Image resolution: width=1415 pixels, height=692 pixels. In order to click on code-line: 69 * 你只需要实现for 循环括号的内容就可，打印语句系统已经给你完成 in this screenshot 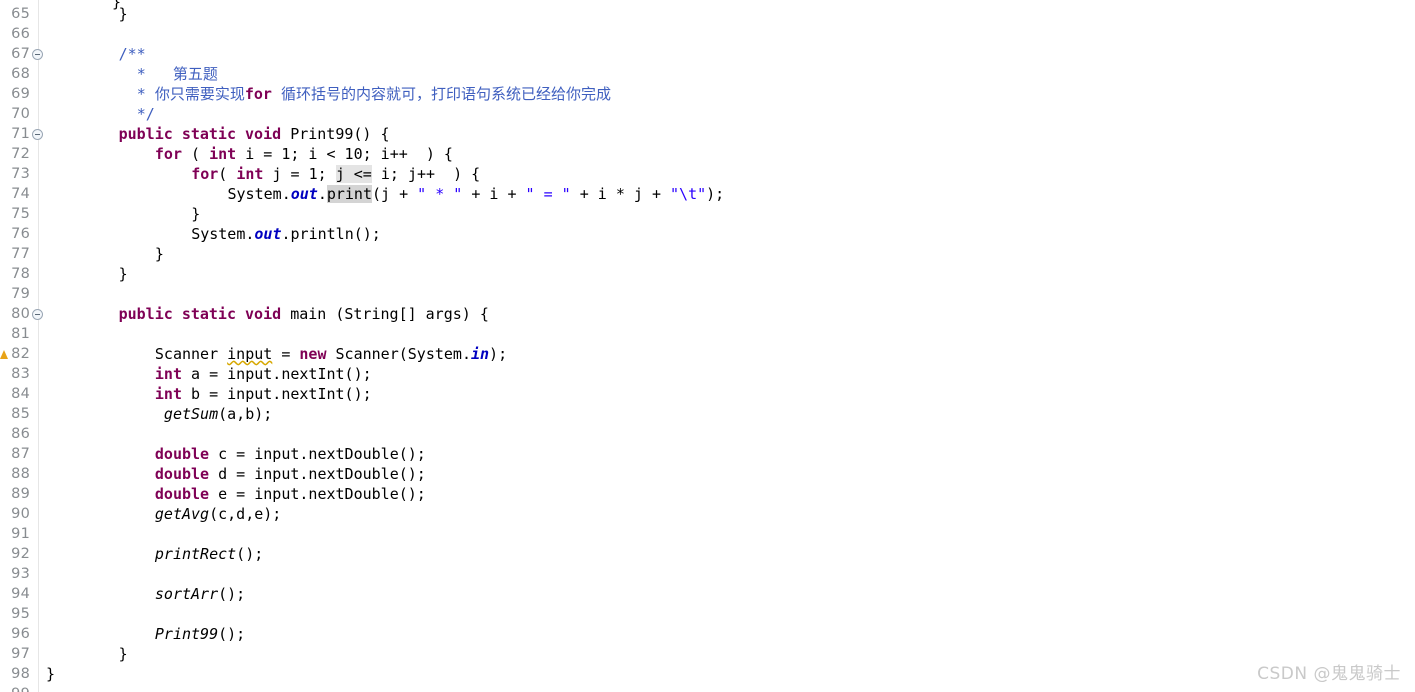, I will do `click(707, 94)`.